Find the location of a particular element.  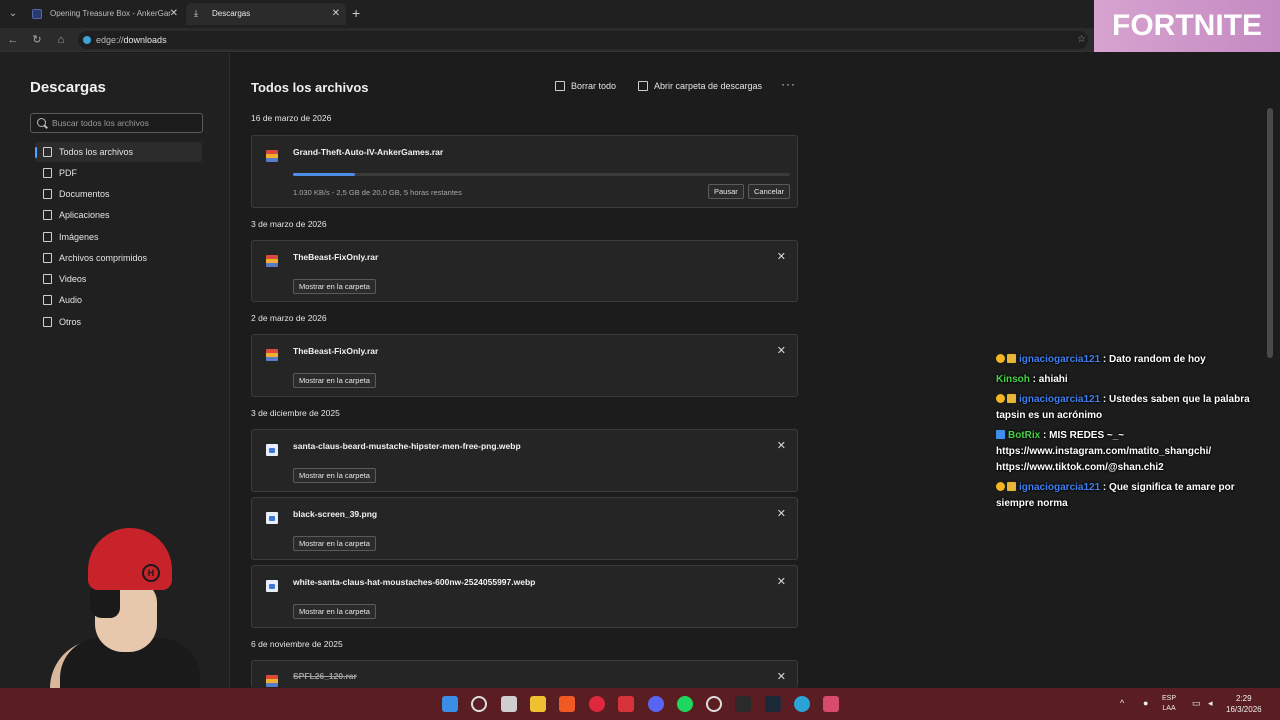

new-tab-button: + is located at coordinates (356, 13).